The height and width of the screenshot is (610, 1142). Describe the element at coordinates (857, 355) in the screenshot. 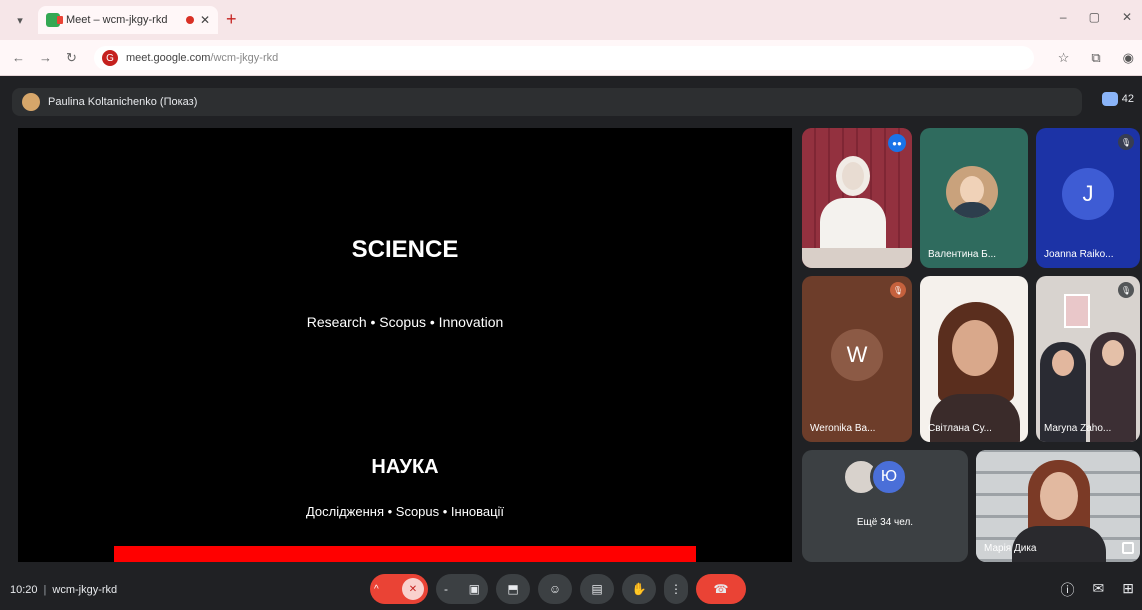

I see `participant-avatar: W` at that location.